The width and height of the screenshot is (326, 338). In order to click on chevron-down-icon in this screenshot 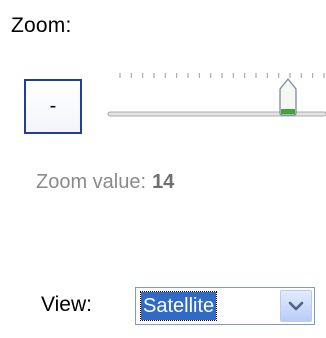, I will do `click(296, 306)`.